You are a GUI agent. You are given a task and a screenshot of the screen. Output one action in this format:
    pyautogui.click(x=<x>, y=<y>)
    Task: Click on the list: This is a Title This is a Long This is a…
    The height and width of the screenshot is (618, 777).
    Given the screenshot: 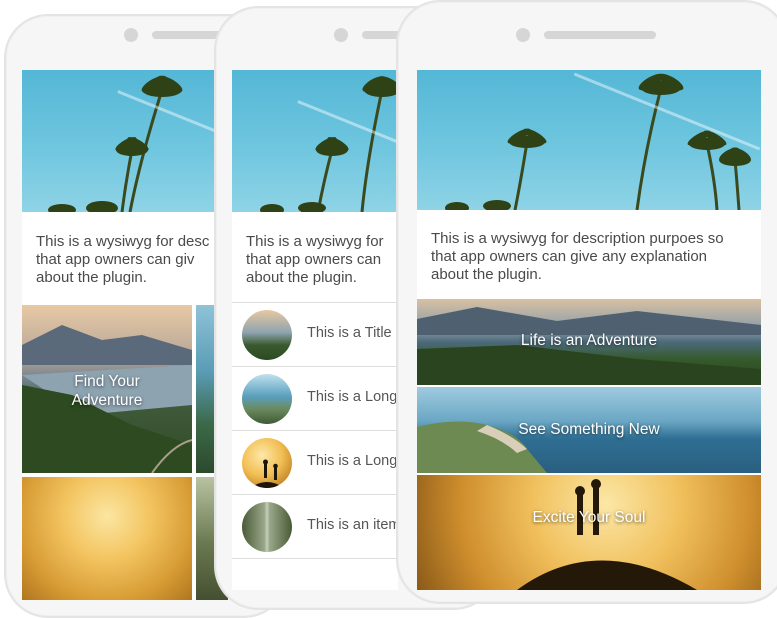 What is the action you would take?
    pyautogui.click(x=315, y=430)
    